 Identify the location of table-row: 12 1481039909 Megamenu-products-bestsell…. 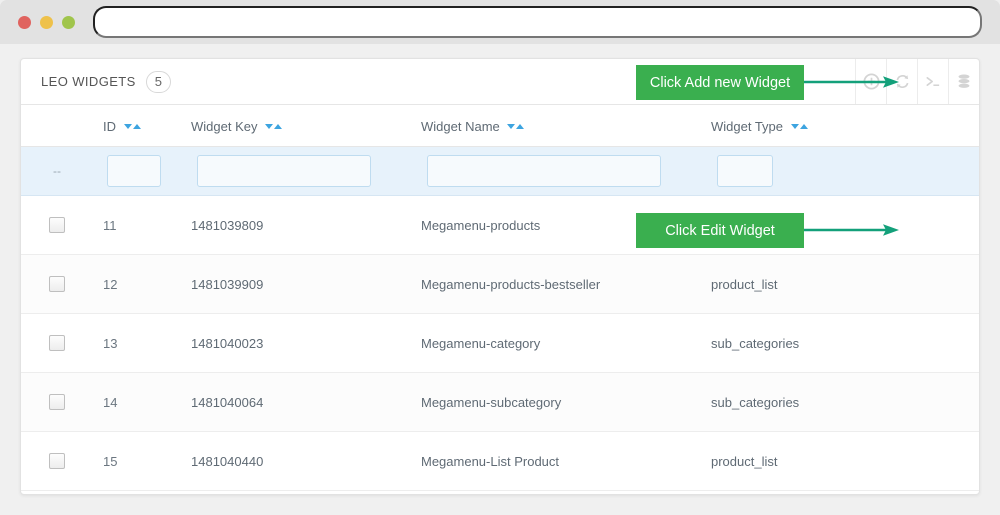
(500, 284).